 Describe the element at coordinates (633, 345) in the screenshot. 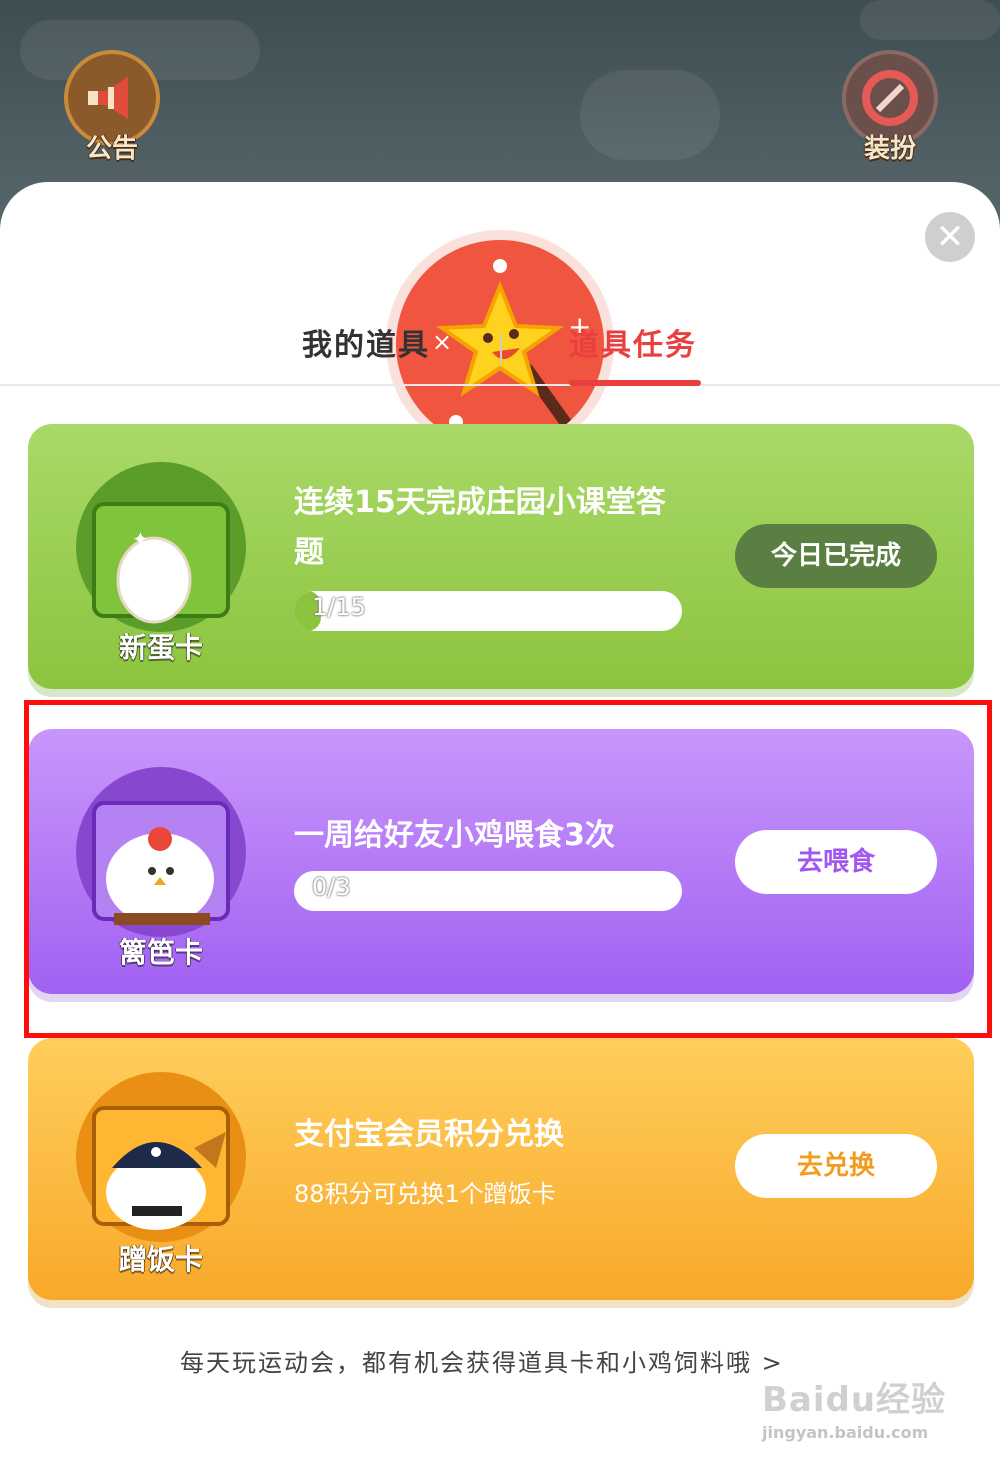

I see `tab-label: 道具任务` at that location.